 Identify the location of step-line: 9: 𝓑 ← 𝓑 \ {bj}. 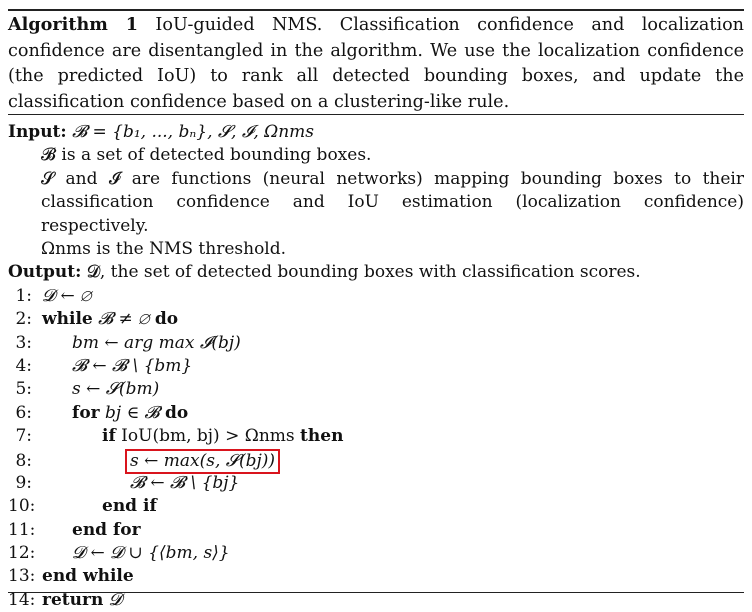
(376, 483).